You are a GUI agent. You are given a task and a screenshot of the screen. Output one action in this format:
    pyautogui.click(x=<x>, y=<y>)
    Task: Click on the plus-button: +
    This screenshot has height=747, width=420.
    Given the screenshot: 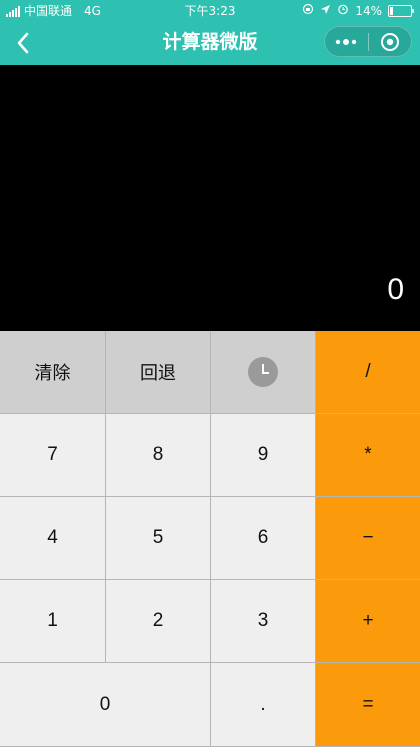 What is the action you would take?
    pyautogui.click(x=368, y=621)
    